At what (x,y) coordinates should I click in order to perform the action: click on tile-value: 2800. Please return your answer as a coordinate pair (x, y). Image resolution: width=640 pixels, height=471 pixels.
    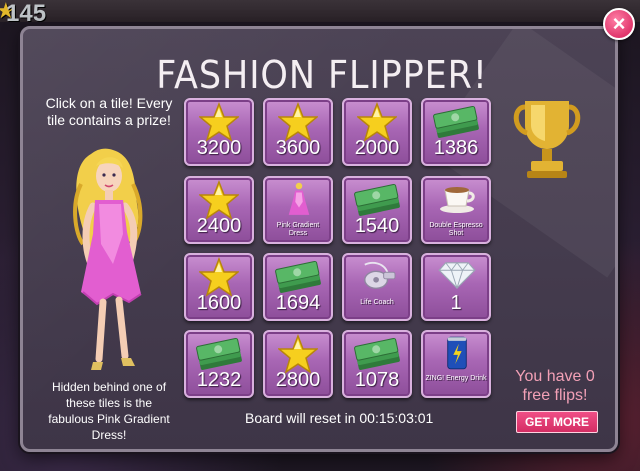
    Looking at the image, I should click on (298, 380).